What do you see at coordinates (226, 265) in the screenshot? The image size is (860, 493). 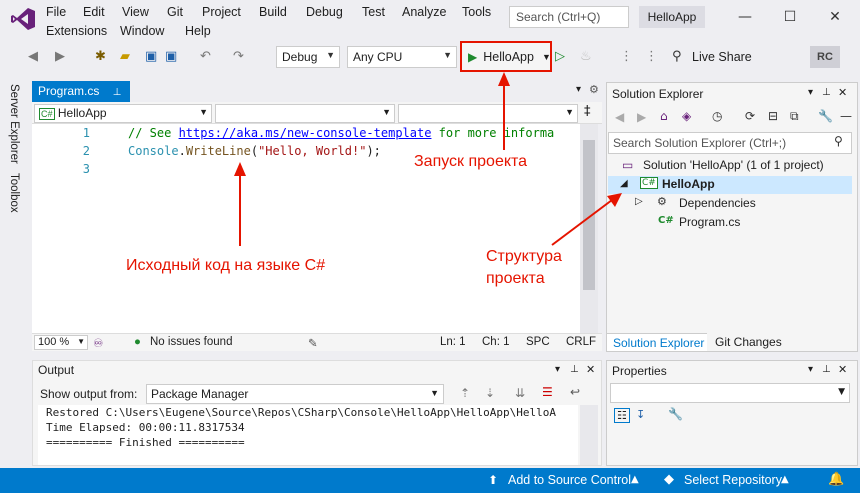 I see `annotation-source-code: Исходный код на языке C#` at bounding box center [226, 265].